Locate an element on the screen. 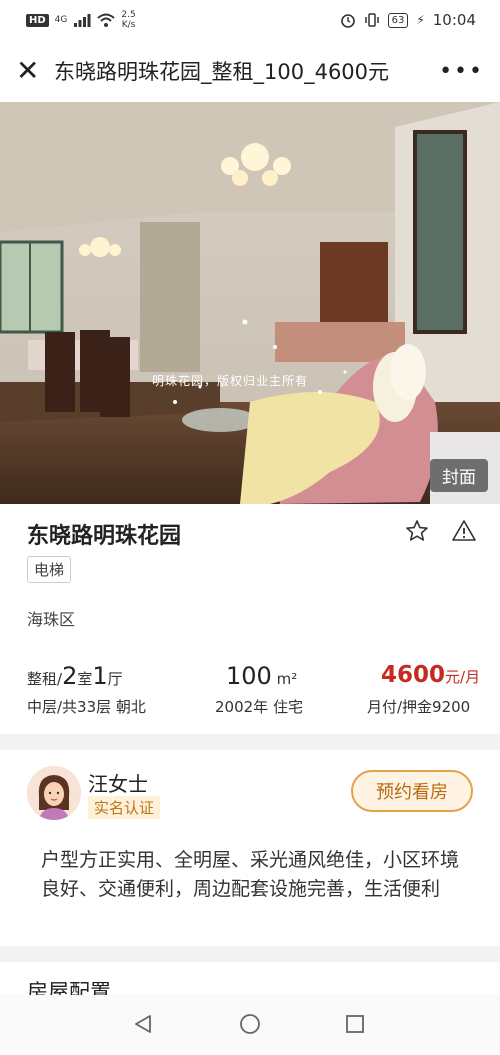 The width and height of the screenshot is (500, 1055). agent-avatar is located at coordinates (54, 793).